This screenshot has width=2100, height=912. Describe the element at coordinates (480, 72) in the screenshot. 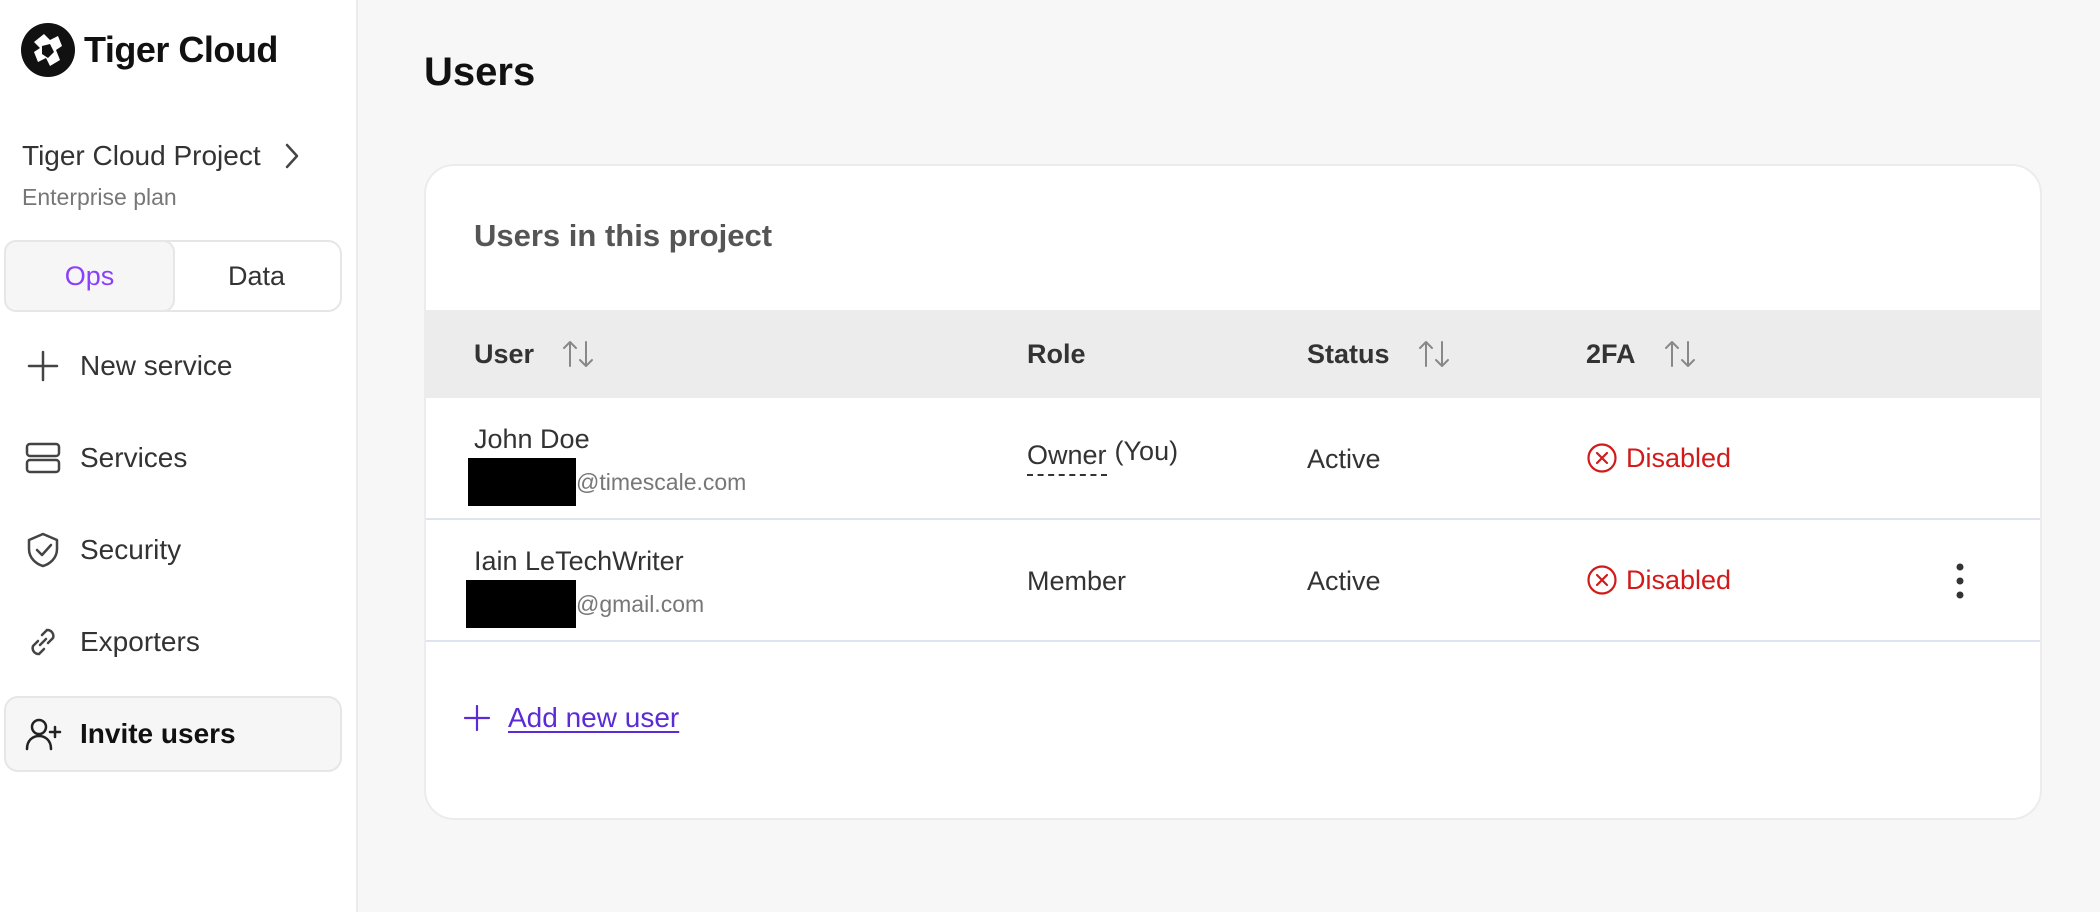

I see `page-title: Users` at that location.